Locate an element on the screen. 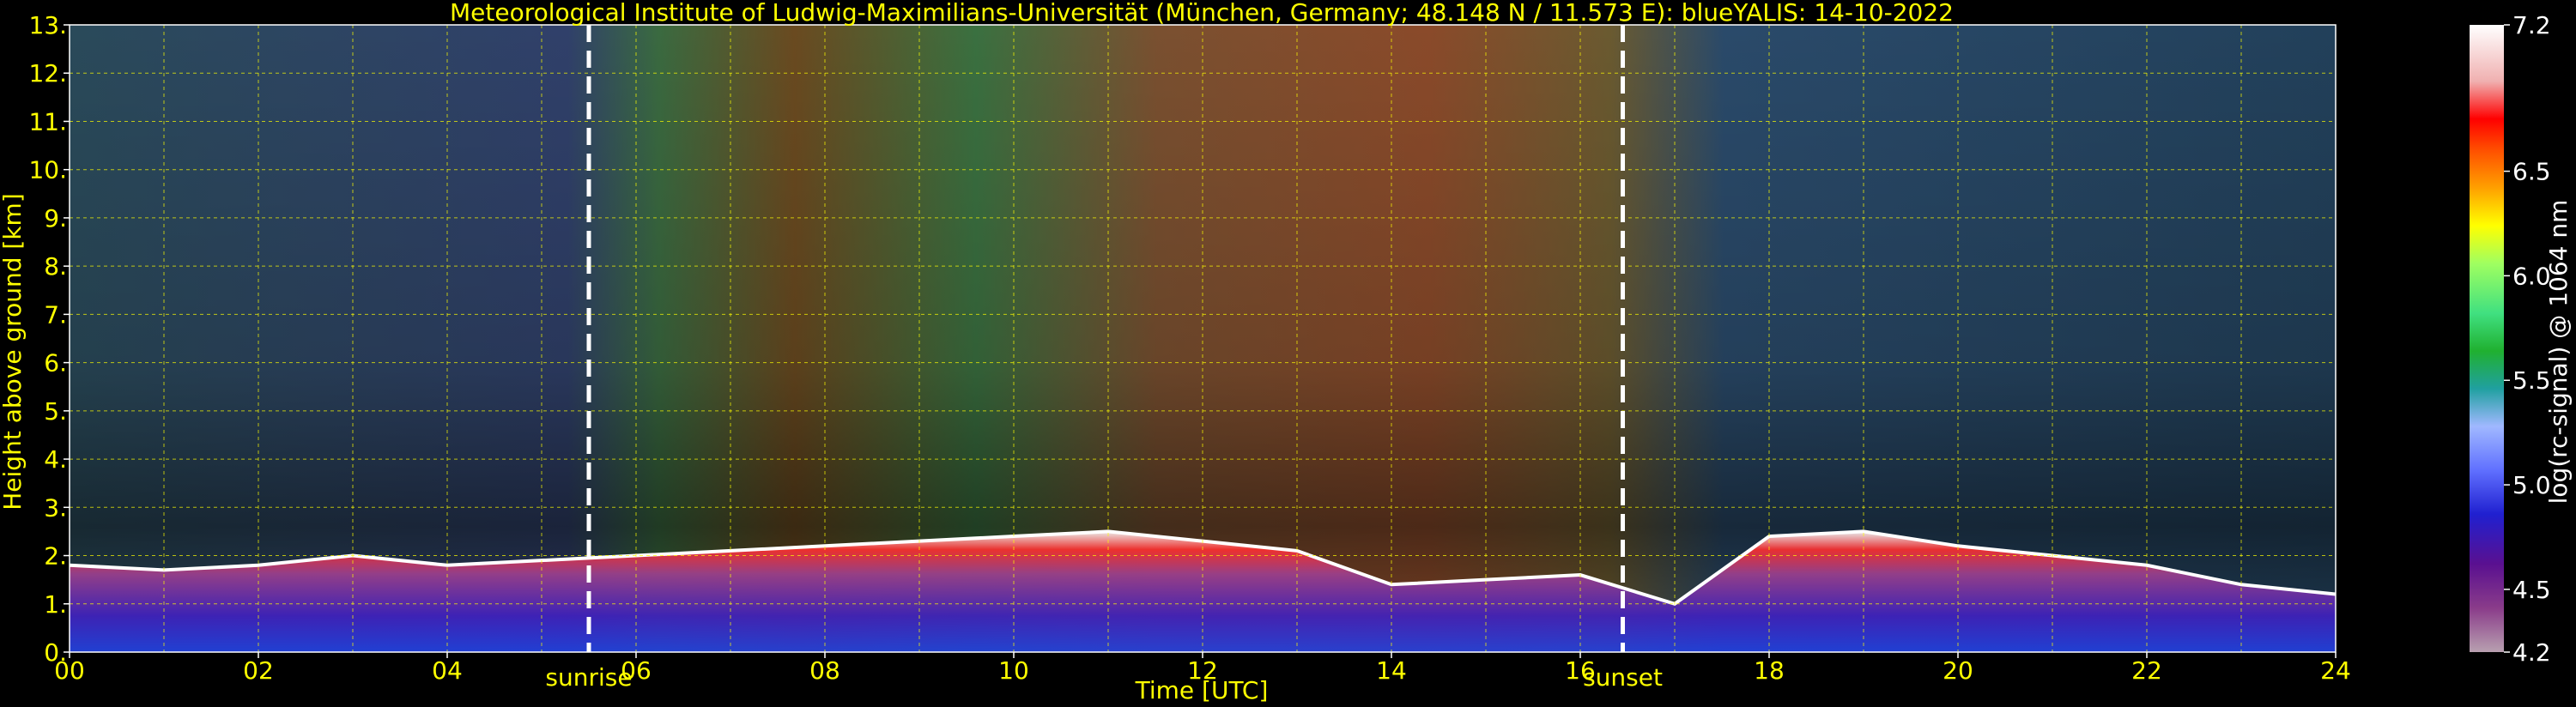 The width and height of the screenshot is (2576, 707). y-tick-label: 6. is located at coordinates (55, 363).